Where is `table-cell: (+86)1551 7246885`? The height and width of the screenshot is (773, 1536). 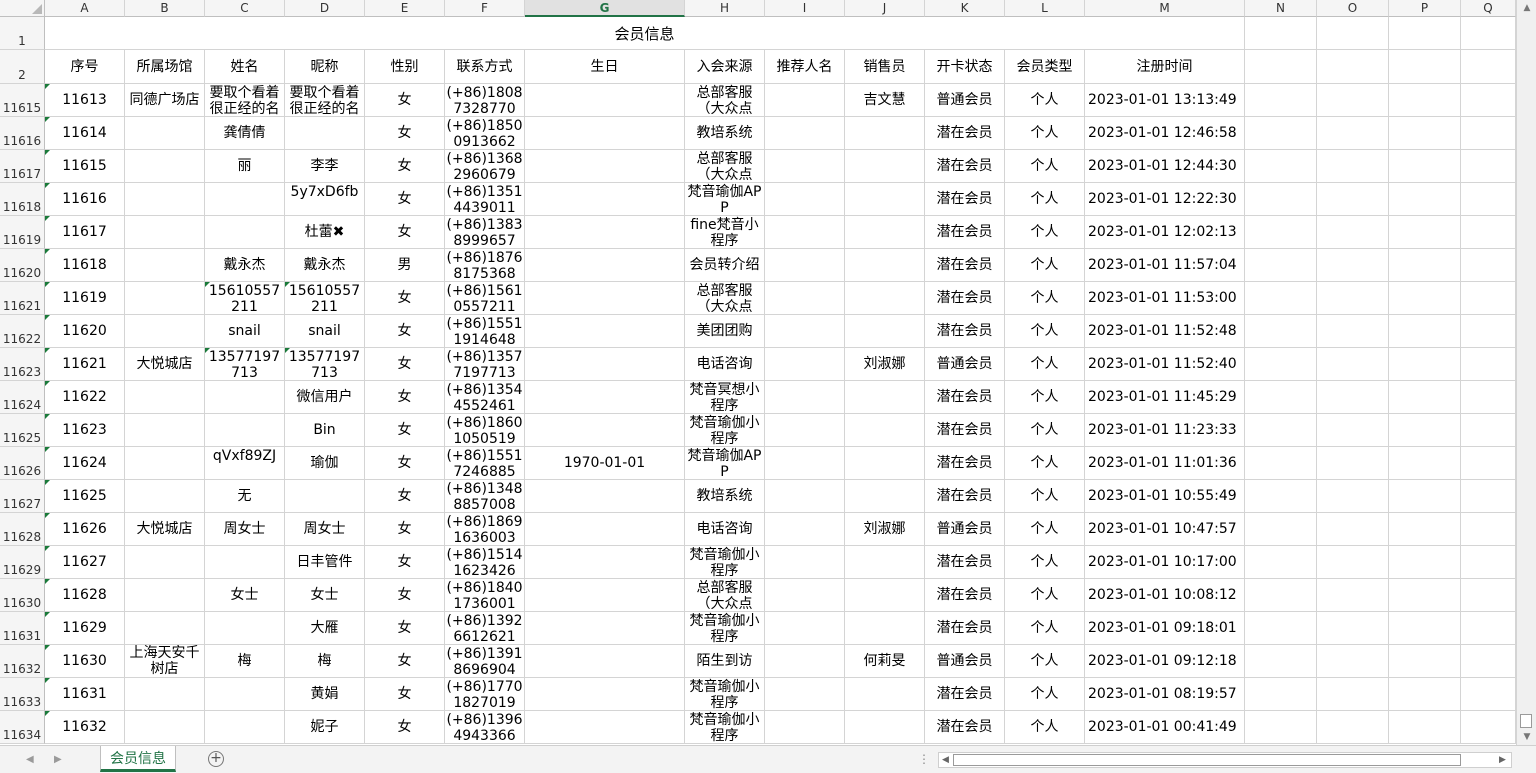 table-cell: (+86)1551 7246885 is located at coordinates (485, 463).